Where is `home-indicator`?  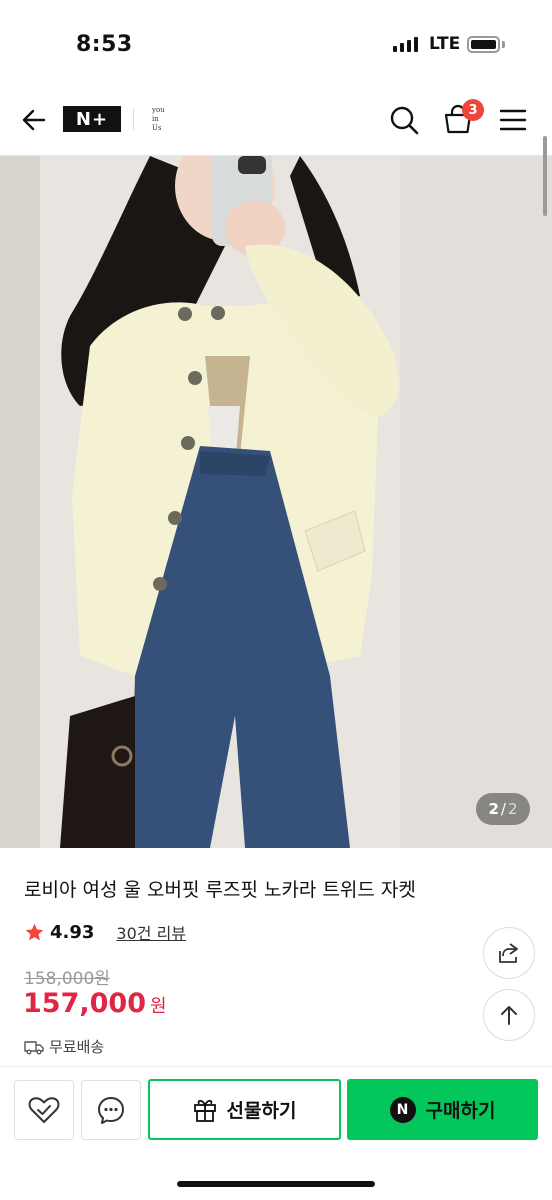
home-indicator is located at coordinates (276, 1184).